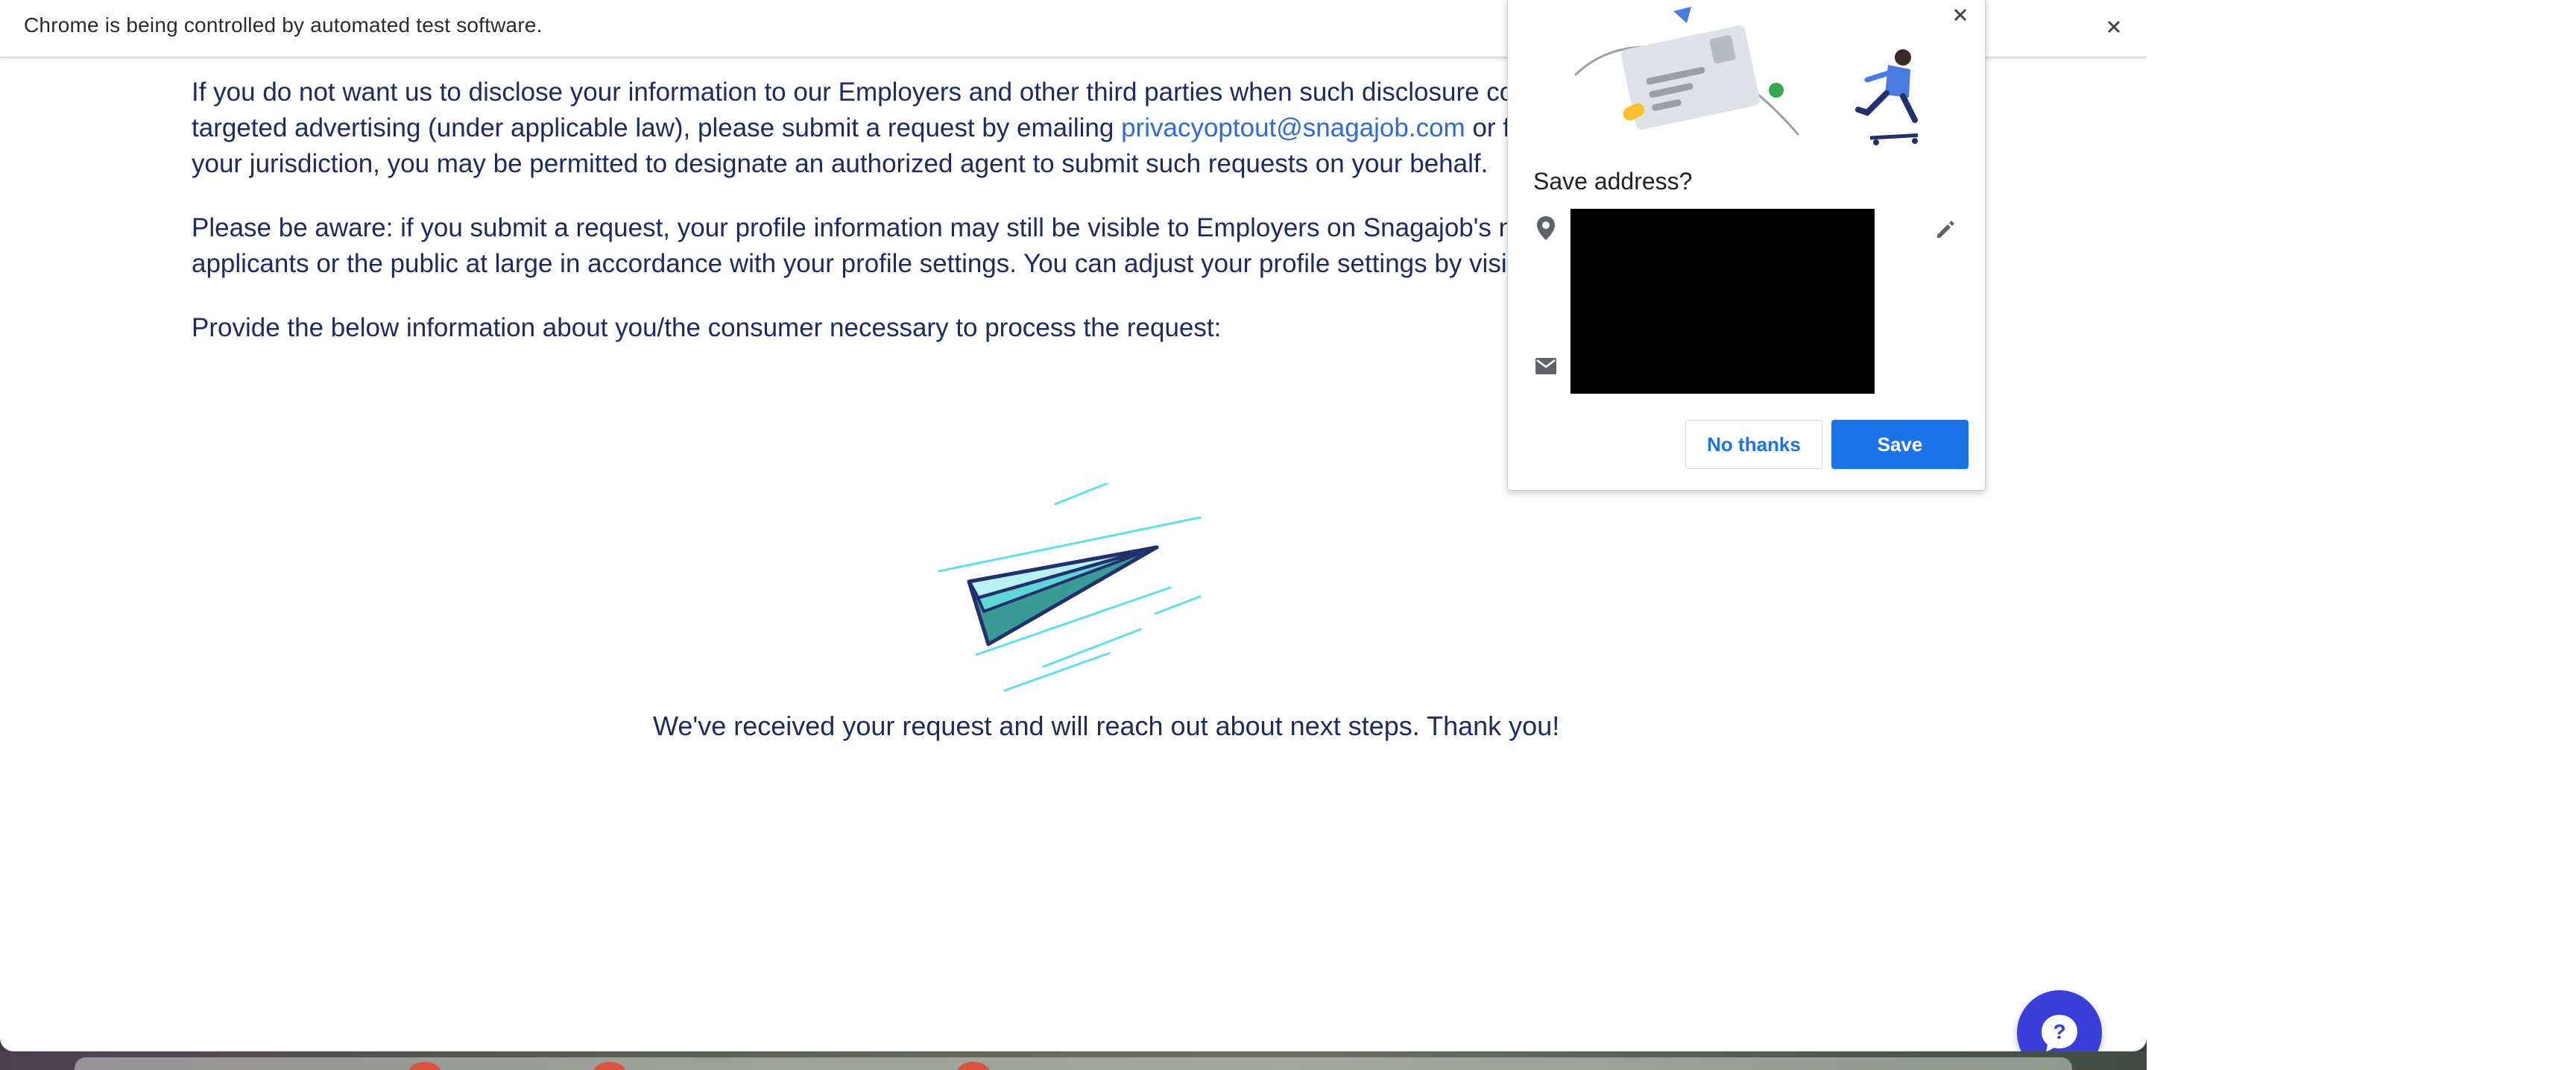 The height and width of the screenshot is (1070, 2576). I want to click on save-address-dialog: Save address? No thanks Save, so click(1747, 245).